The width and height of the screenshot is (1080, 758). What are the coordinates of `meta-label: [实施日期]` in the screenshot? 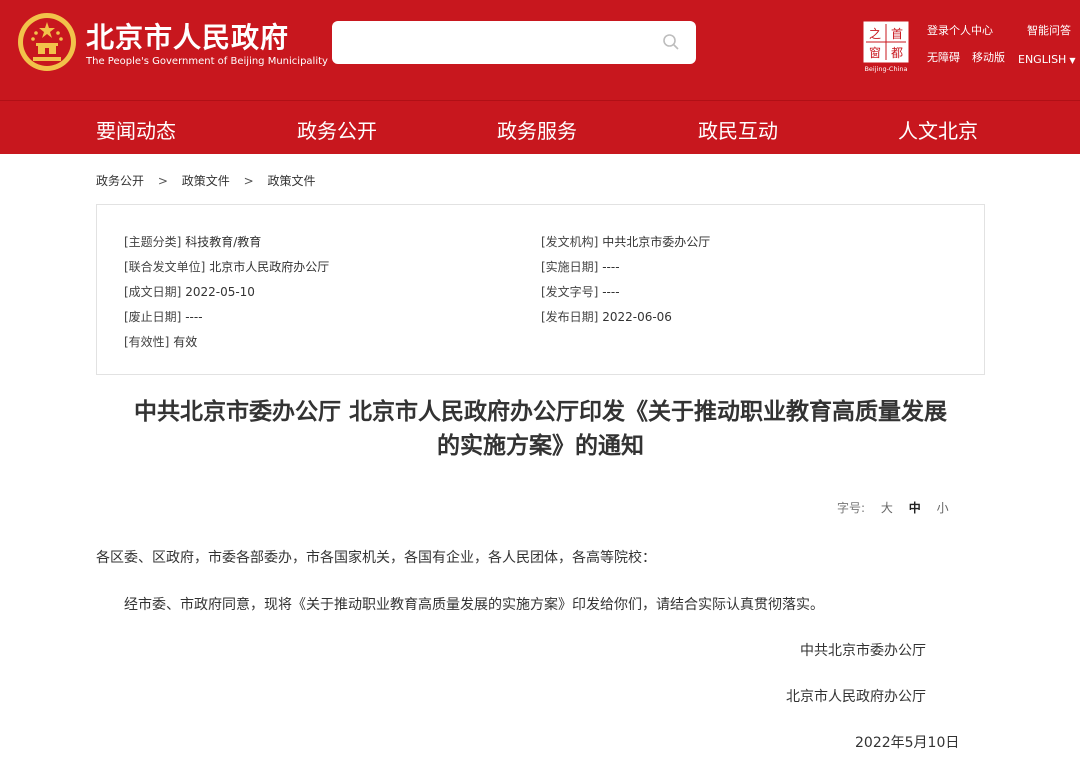 It's located at (570, 267).